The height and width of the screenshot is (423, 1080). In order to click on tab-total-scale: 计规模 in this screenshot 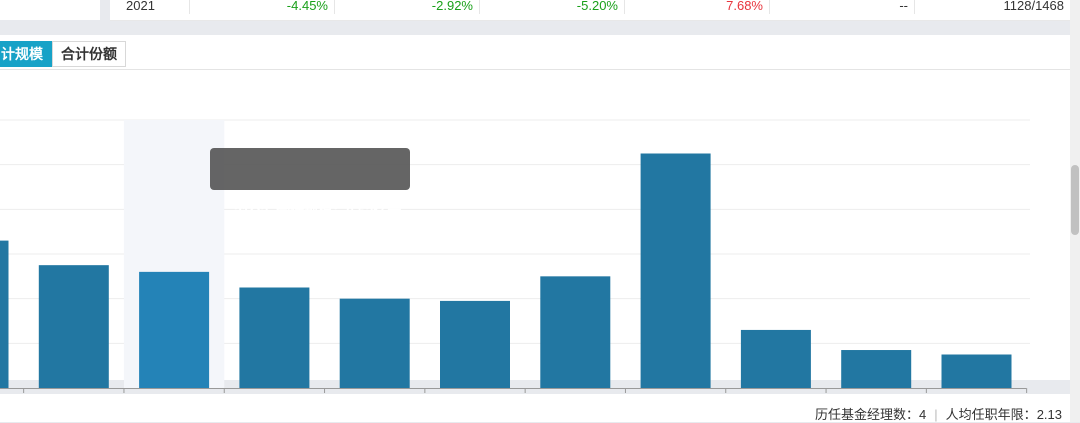, I will do `click(26, 54)`.